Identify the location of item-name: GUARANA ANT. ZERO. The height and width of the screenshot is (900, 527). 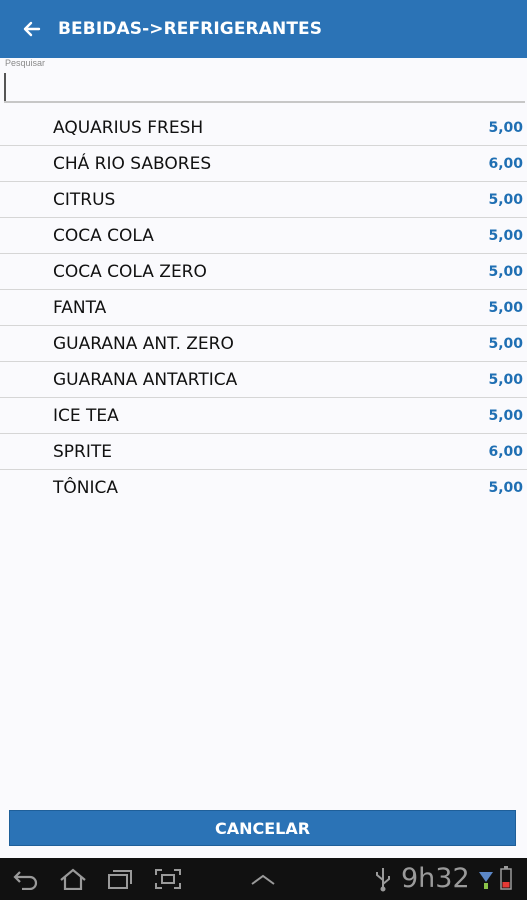
(143, 343).